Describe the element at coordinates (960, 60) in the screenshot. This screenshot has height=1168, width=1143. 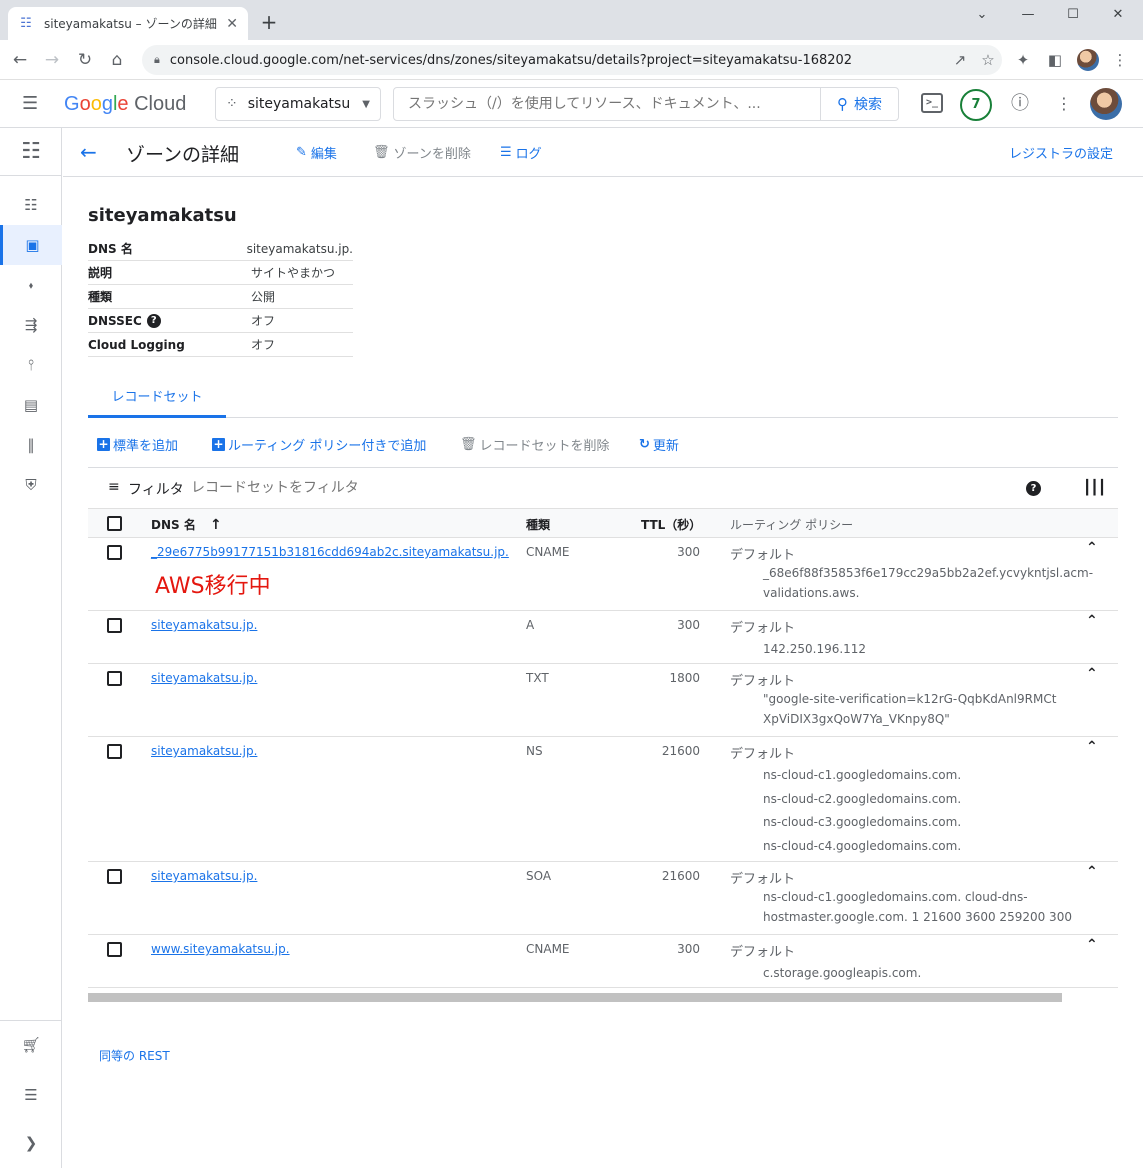
I see `share-icon: ↗` at that location.